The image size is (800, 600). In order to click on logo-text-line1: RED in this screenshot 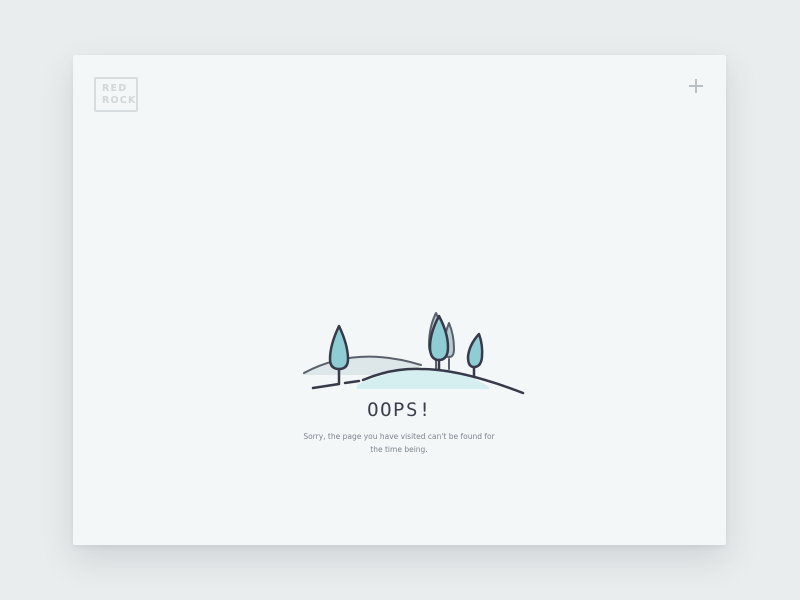, I will do `click(115, 88)`.